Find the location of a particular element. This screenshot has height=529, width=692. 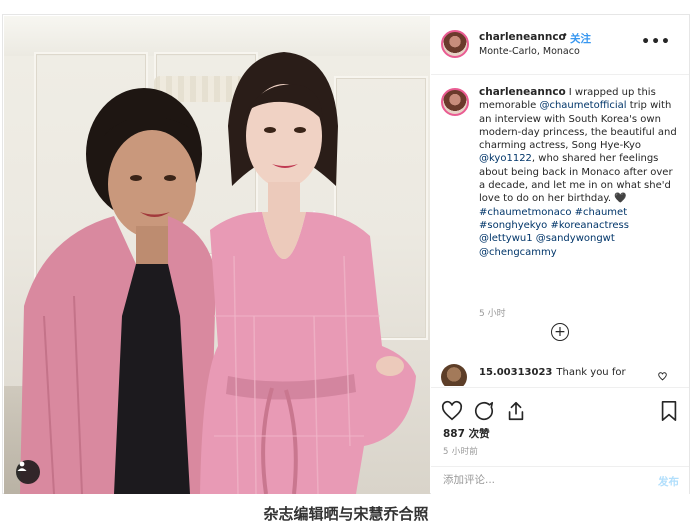

like-comment-icon is located at coordinates (662, 376).